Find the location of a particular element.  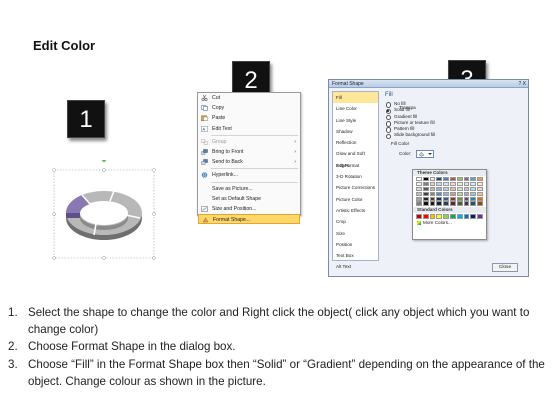

menu-item-send-to-back: Send to Back › is located at coordinates (249, 162).